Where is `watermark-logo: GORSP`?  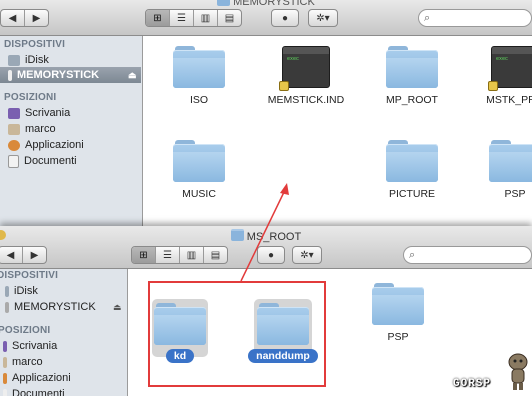 watermark-logo: GORSP is located at coordinates (472, 384).